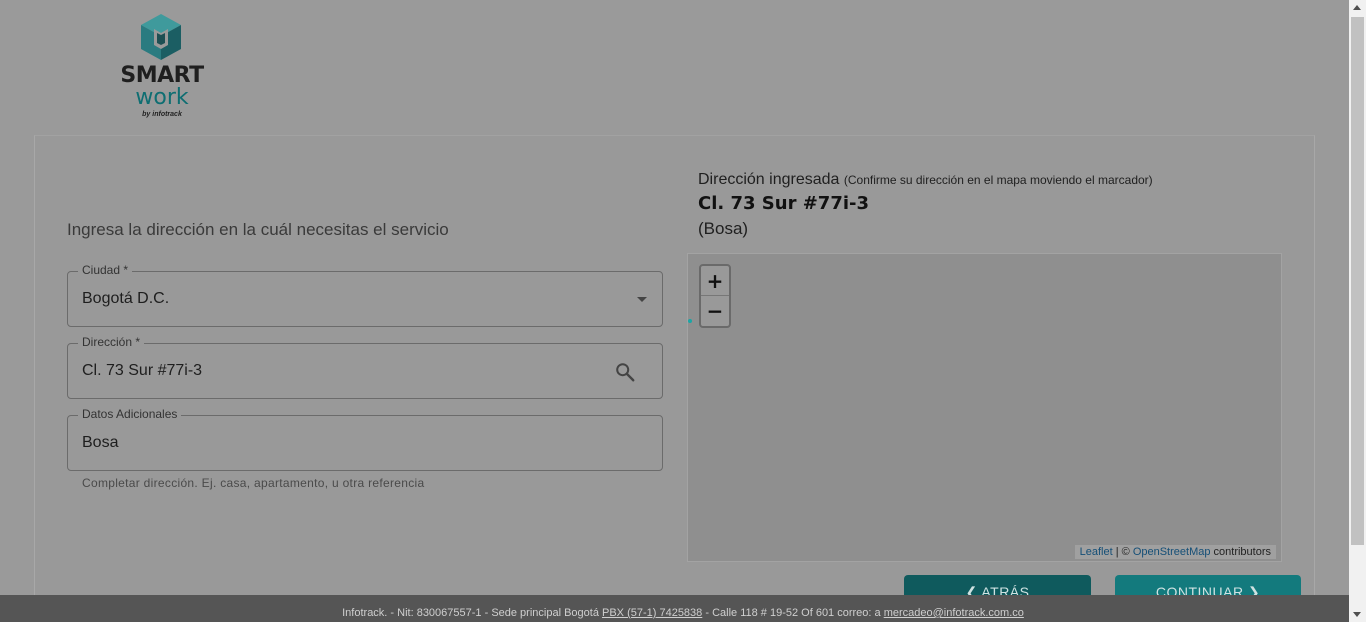  I want to click on address-main: Cl. 73 Sur #77i-3, so click(784, 203).